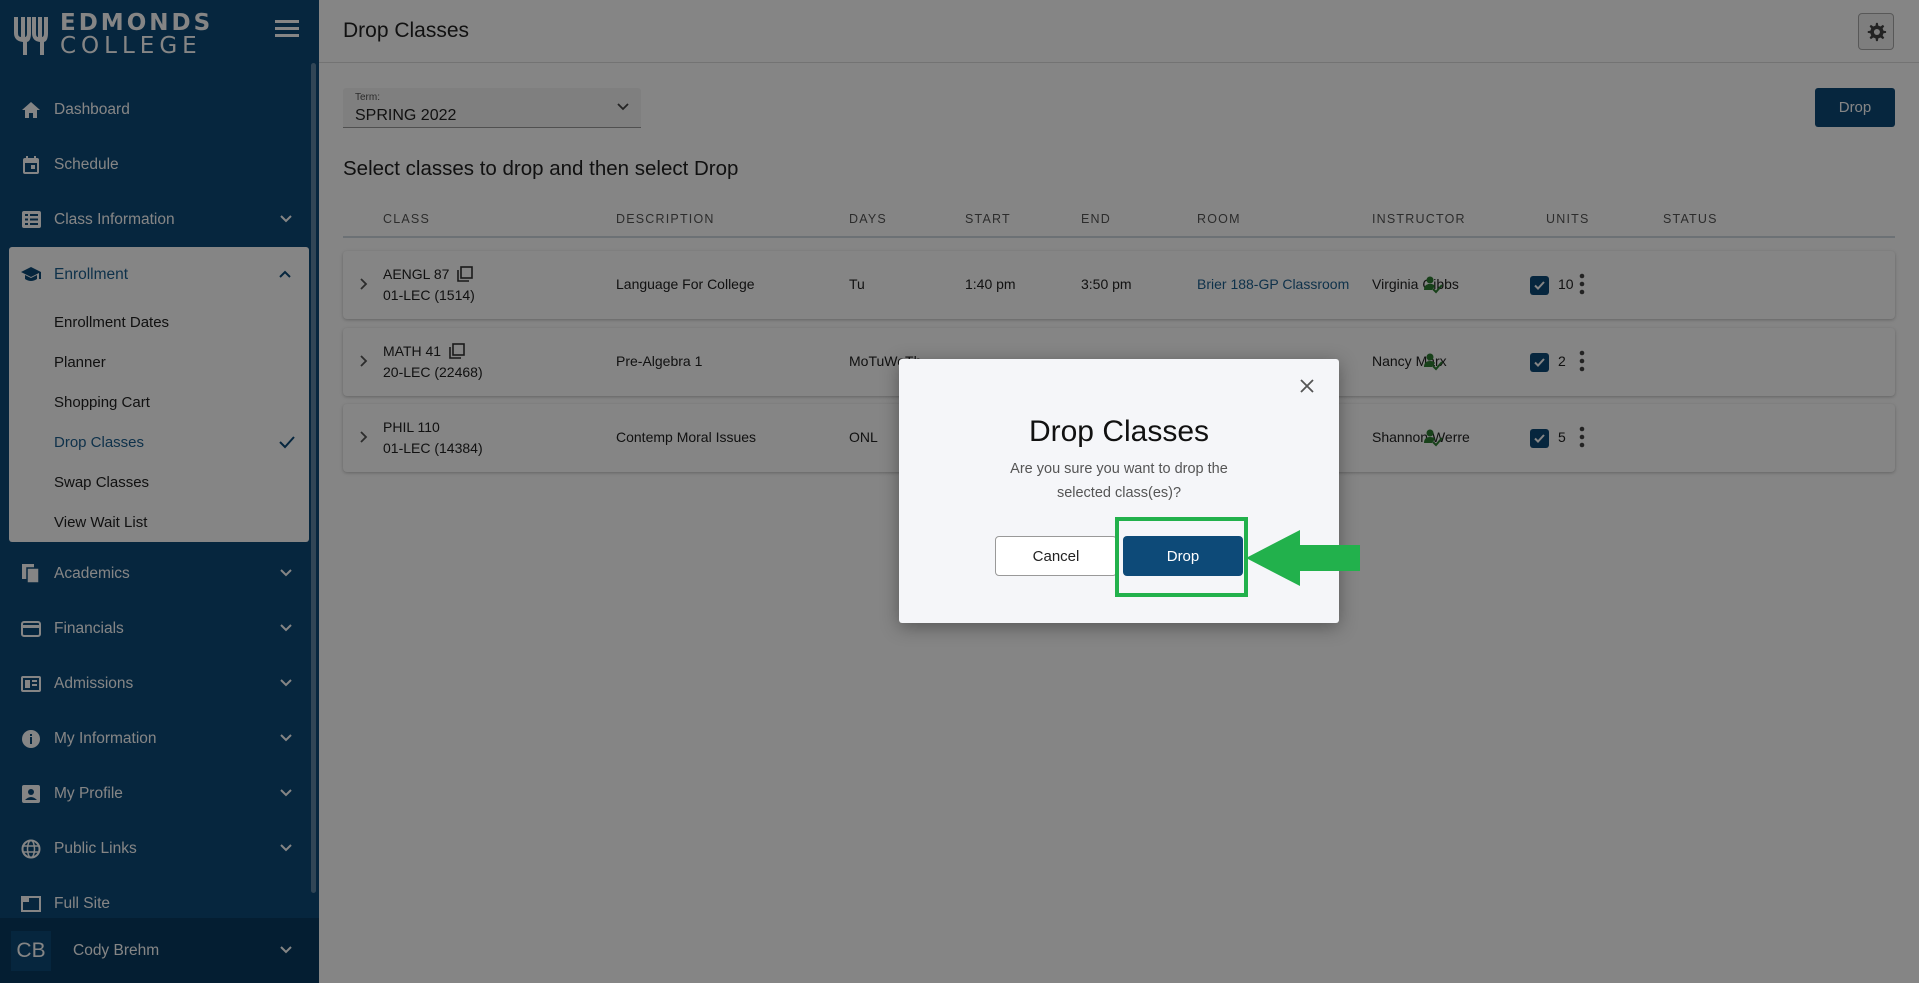  Describe the element at coordinates (1307, 386) in the screenshot. I see `close-icon` at that location.